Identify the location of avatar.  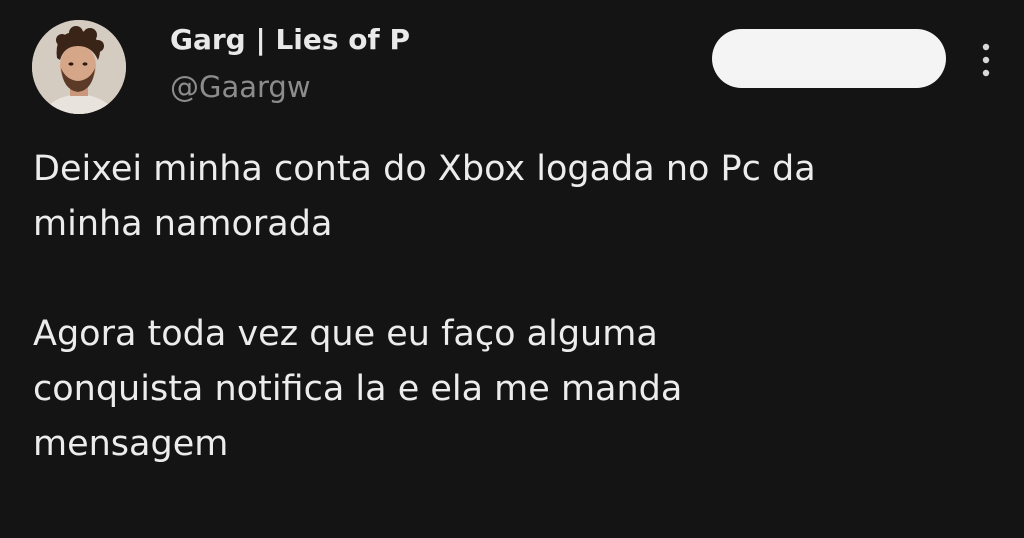
(79, 67).